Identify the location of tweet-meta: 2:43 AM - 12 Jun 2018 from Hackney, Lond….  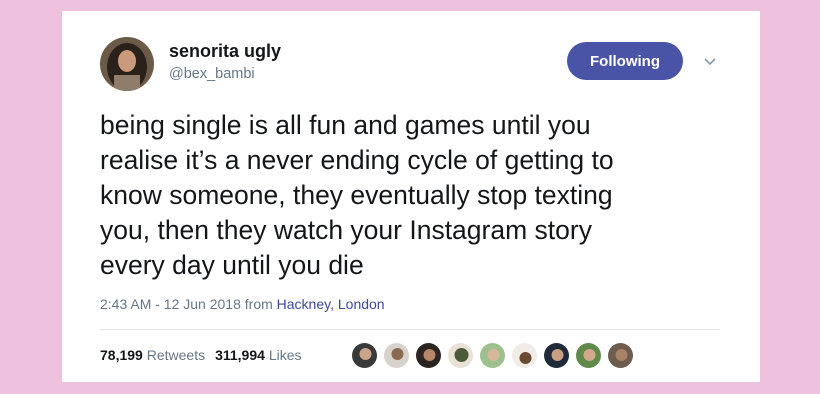
(242, 304).